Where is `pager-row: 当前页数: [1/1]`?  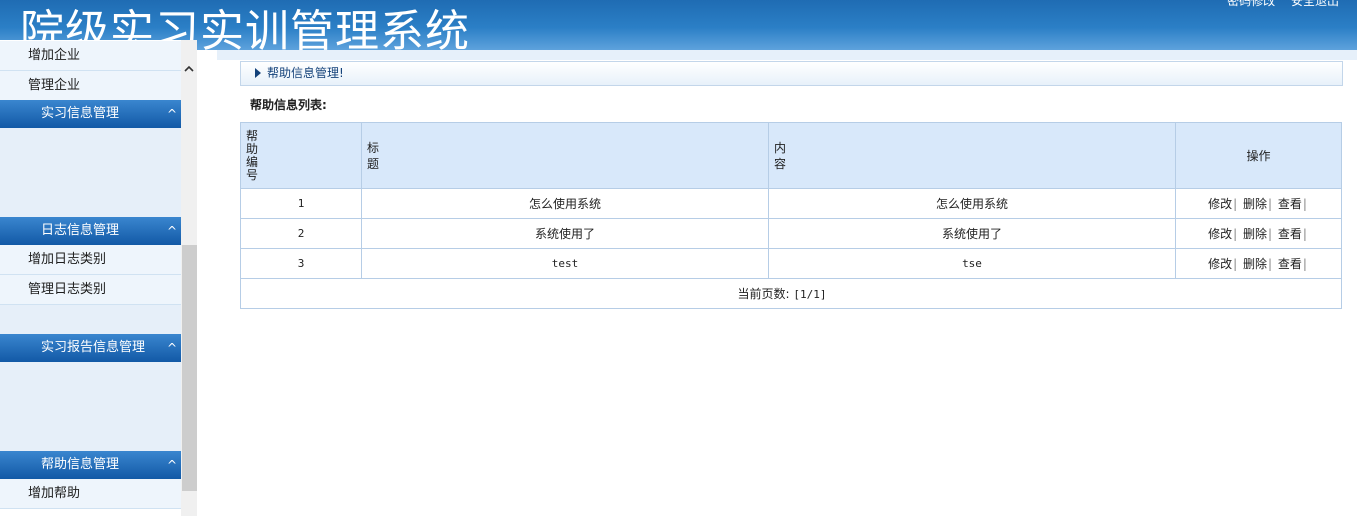 pager-row: 当前页数: [1/1] is located at coordinates (791, 293).